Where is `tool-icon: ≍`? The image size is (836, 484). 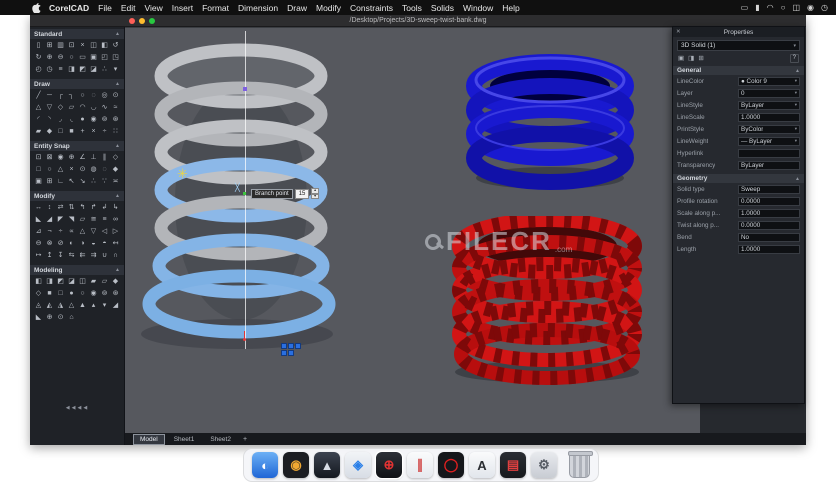 tool-icon: ≍ is located at coordinates (115, 182).